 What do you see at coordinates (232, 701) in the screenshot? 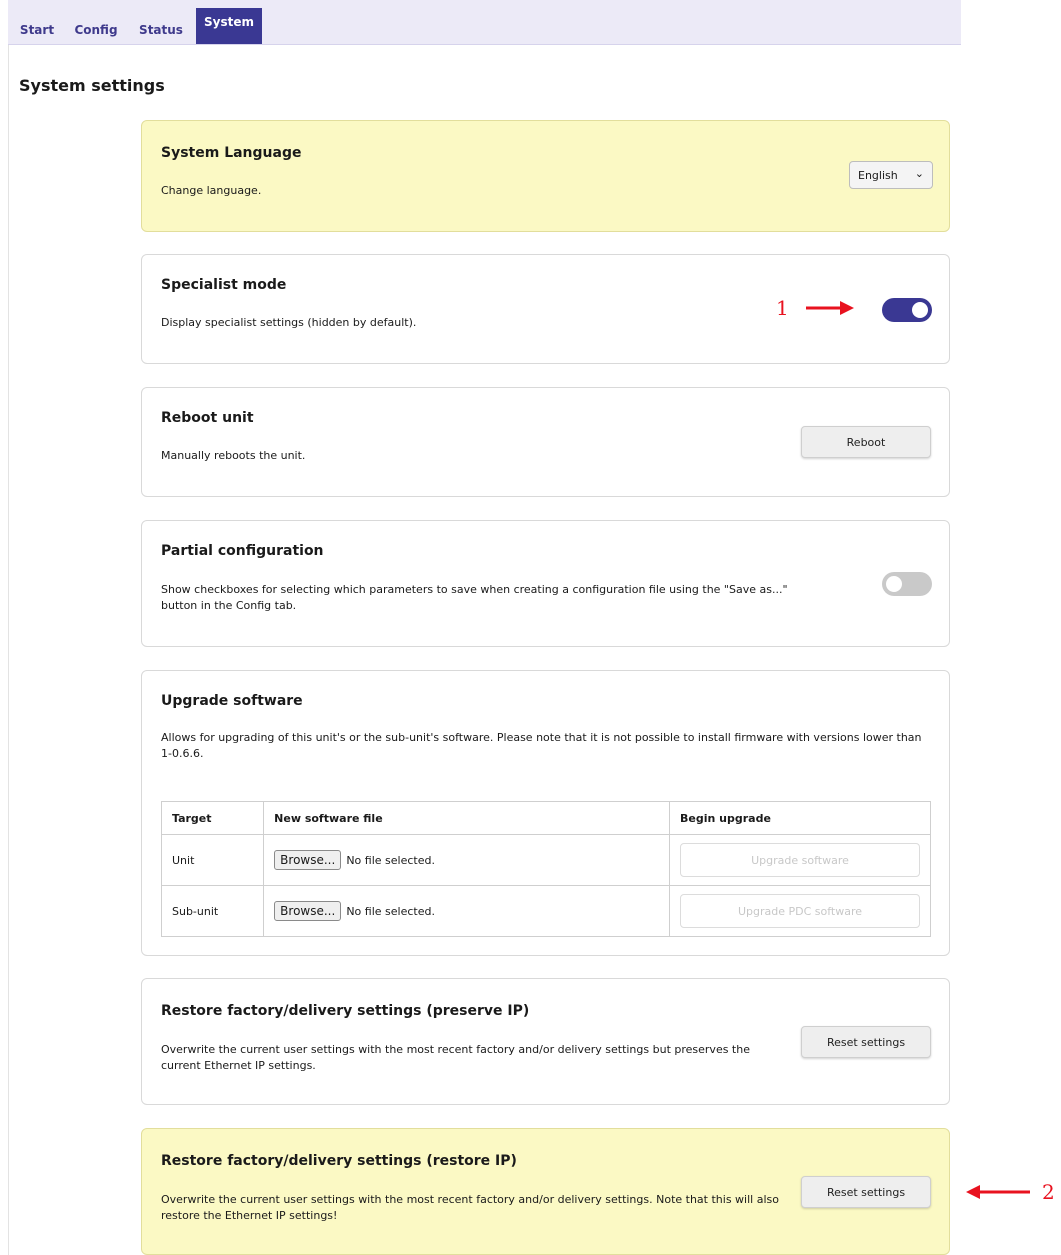
I see `upgrade-title: Upgrade software` at bounding box center [232, 701].